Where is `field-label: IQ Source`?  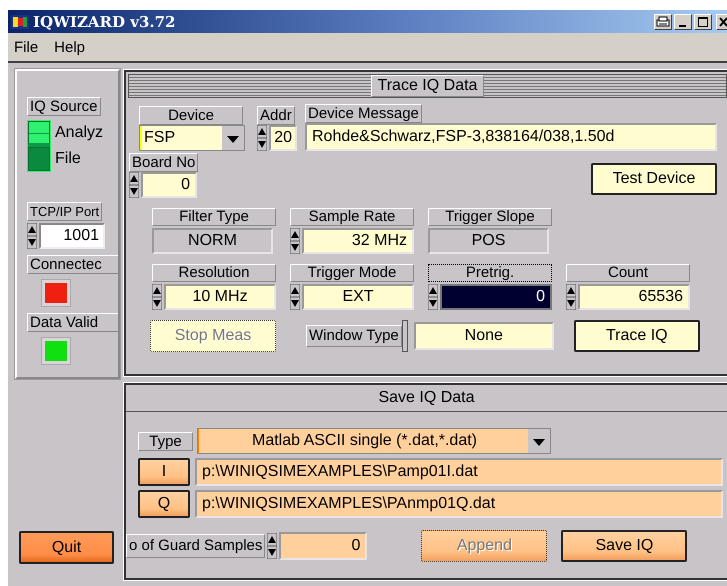 field-label: IQ Source is located at coordinates (64, 106).